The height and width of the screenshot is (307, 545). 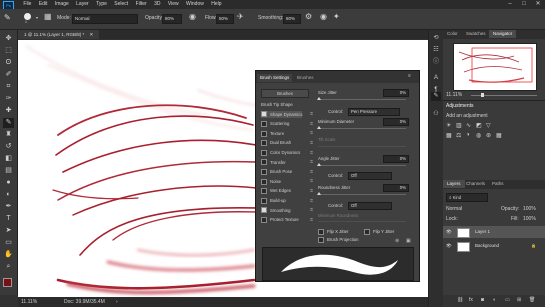 What do you see at coordinates (225, 19) in the screenshot?
I see `flow-field: 50%` at bounding box center [225, 19].